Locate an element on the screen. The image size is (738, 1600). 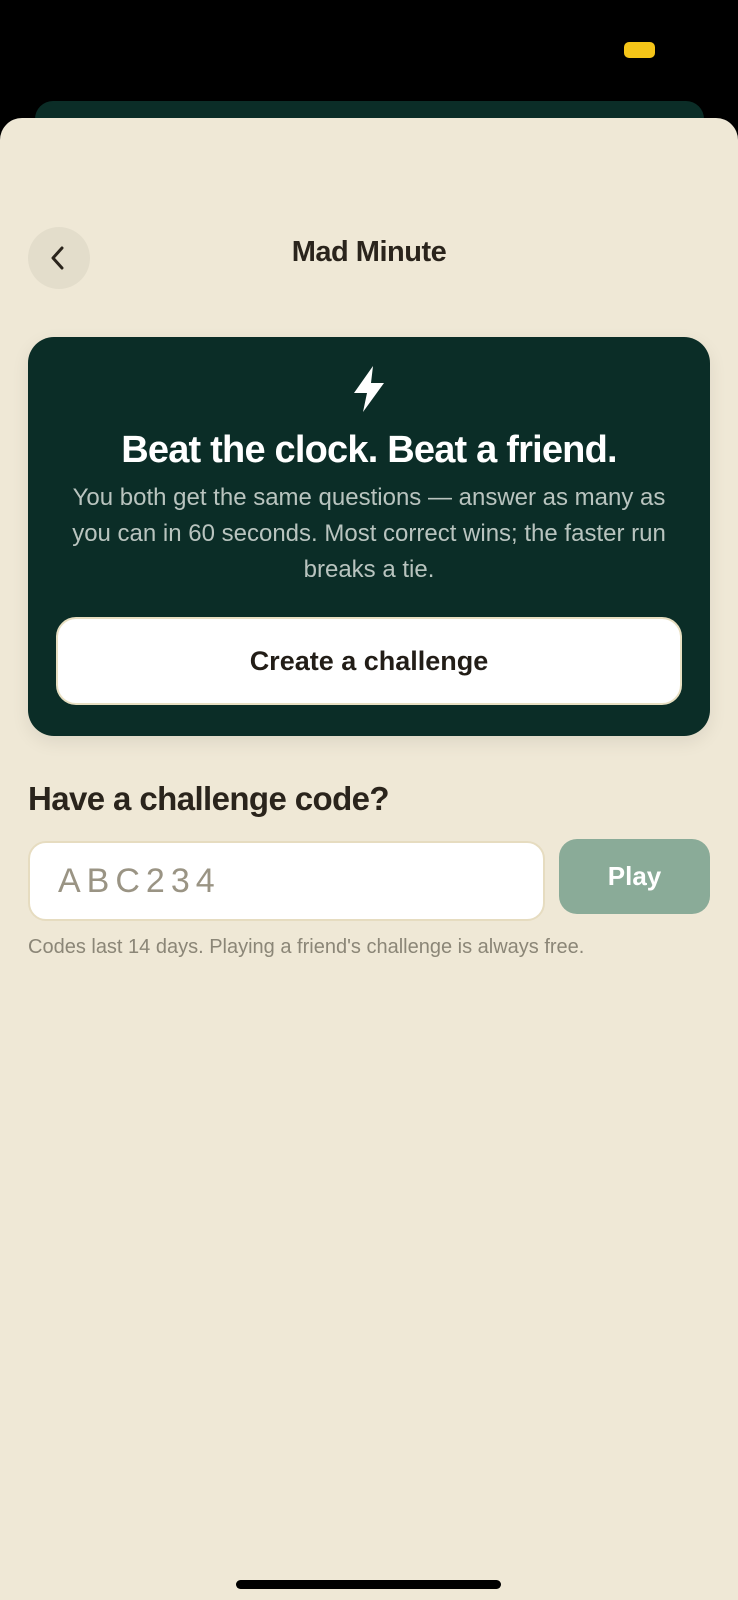
status-indicator is located at coordinates (639, 50).